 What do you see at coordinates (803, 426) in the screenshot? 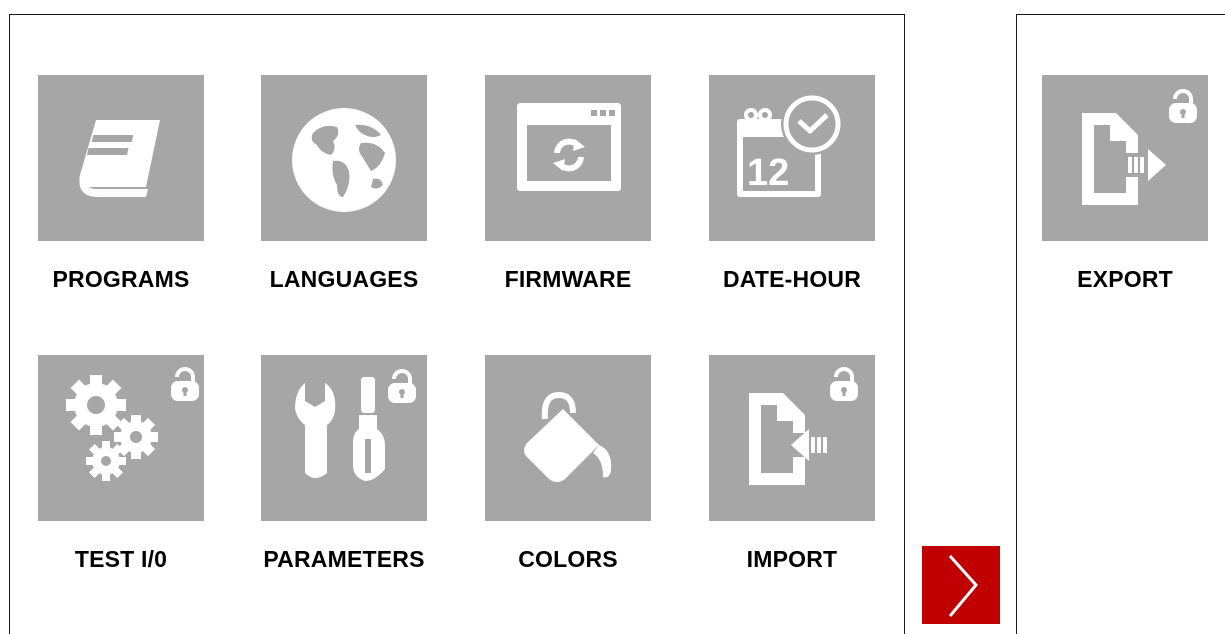
I see `file-import-icon` at bounding box center [803, 426].